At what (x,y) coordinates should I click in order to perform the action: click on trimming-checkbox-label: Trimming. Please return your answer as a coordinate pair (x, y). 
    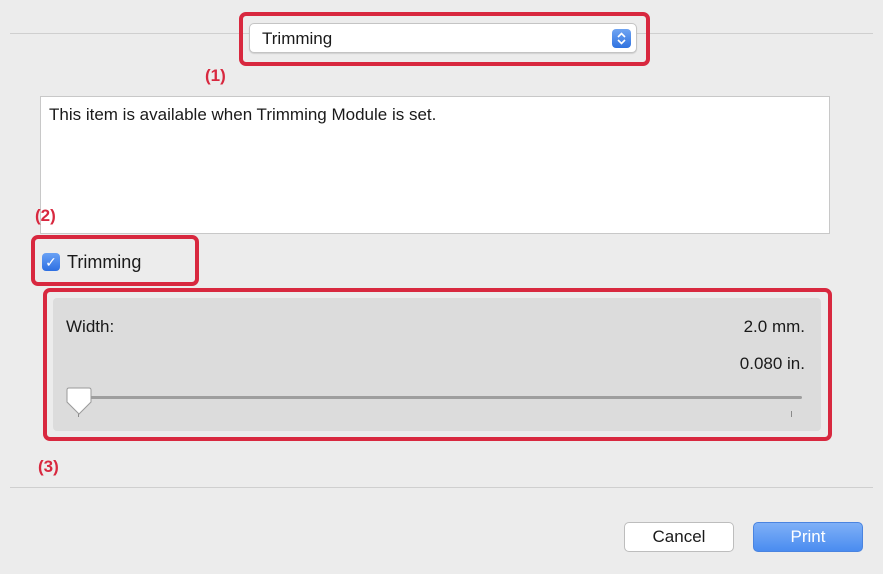
    Looking at the image, I should click on (104, 262).